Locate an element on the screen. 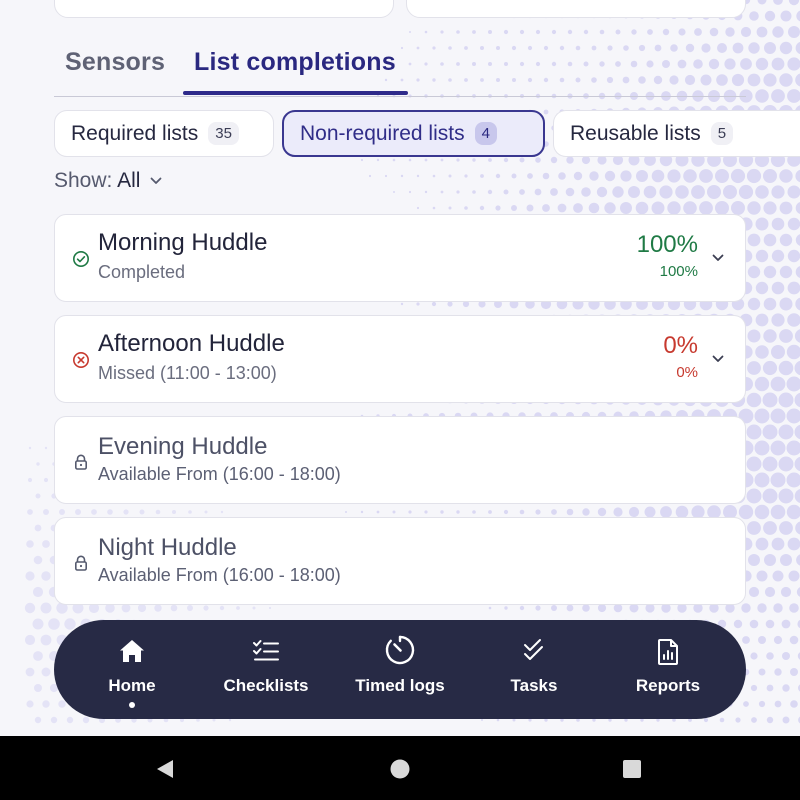 This screenshot has height=800, width=800. report-icon is located at coordinates (668, 652).